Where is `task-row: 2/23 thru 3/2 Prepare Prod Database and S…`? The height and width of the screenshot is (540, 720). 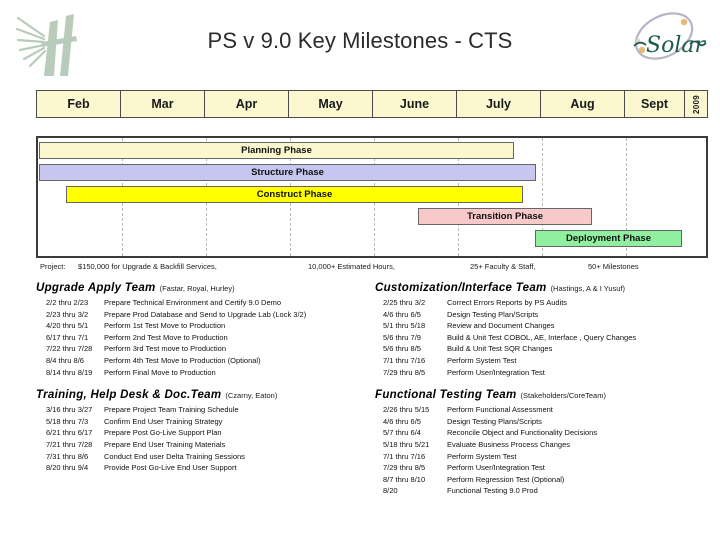
task-row: 2/23 thru 3/2 Prepare Prod Database and S… is located at coordinates (206, 315).